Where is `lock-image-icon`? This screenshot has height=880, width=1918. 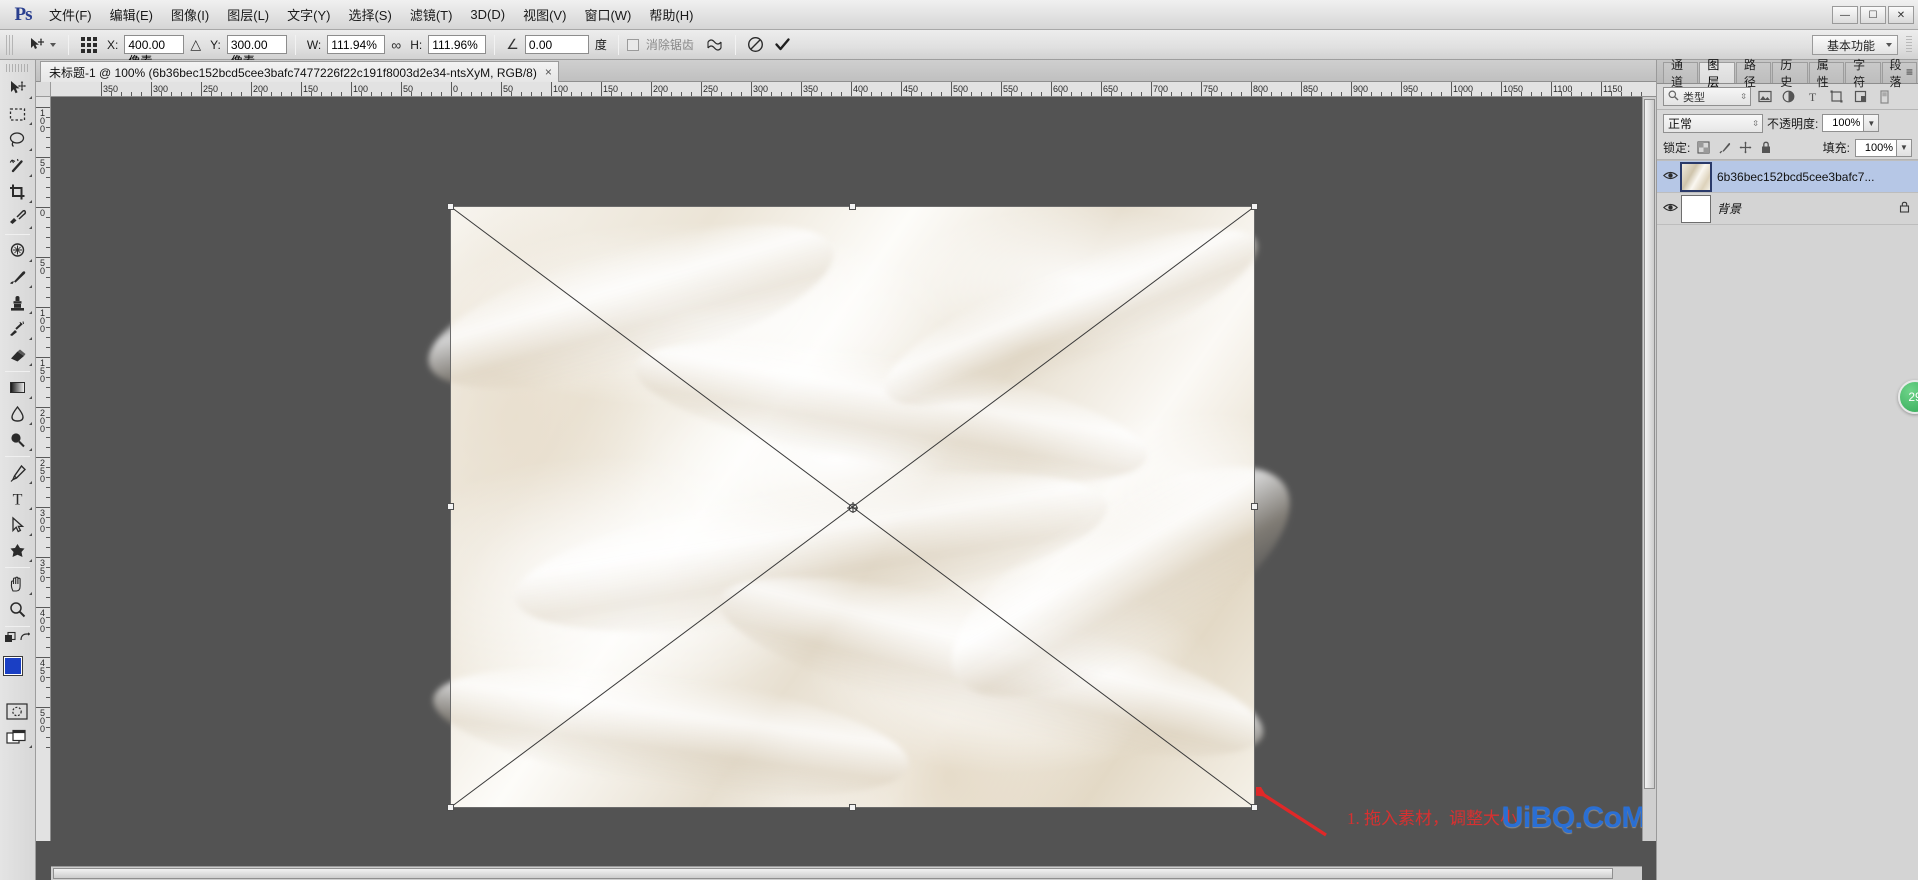
lock-image-icon is located at coordinates (1724, 148).